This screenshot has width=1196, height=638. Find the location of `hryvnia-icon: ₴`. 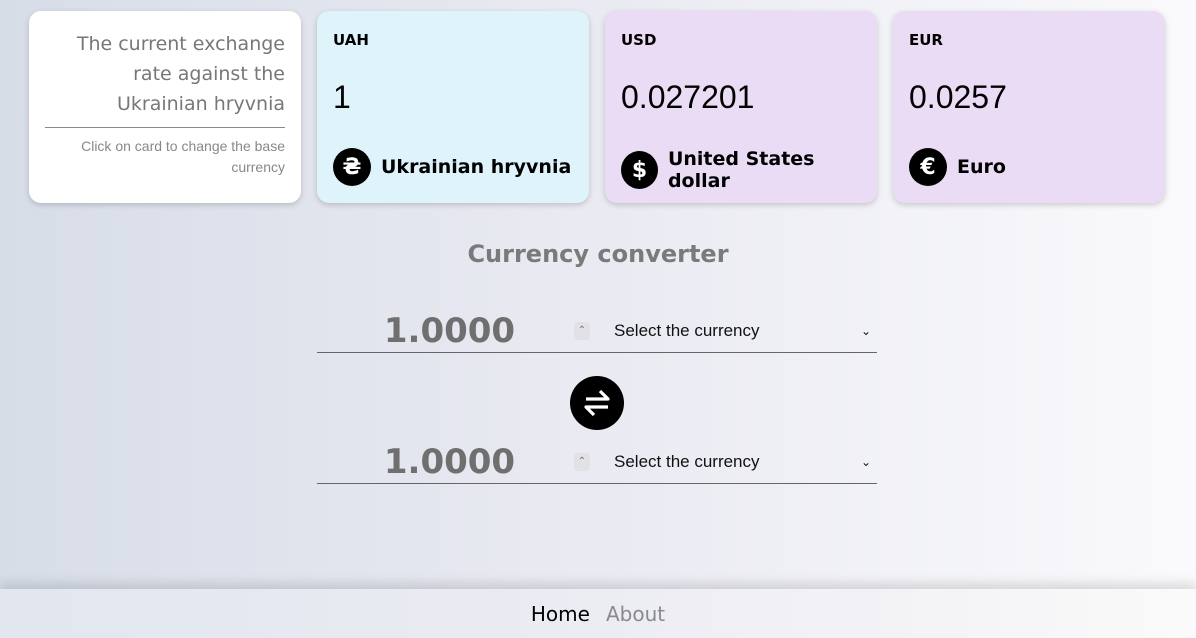

hryvnia-icon: ₴ is located at coordinates (352, 167).